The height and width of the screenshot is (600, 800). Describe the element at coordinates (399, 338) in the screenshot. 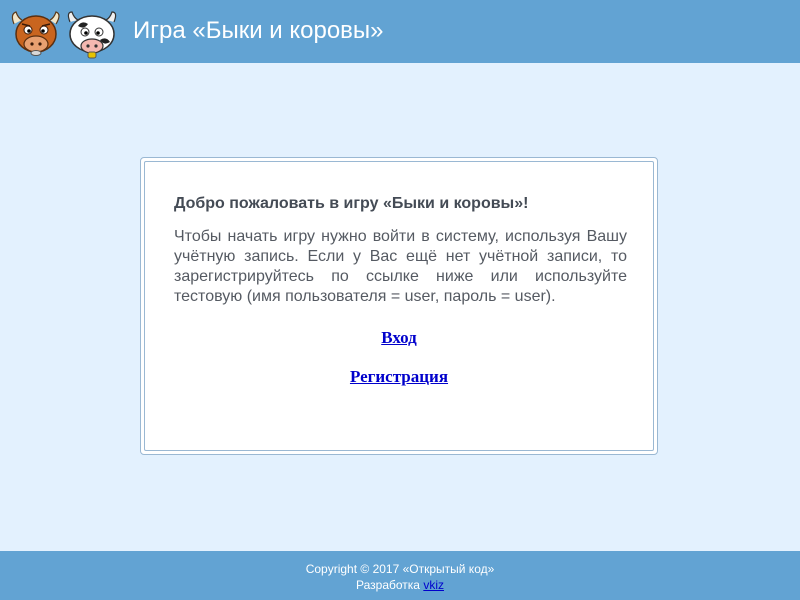

I see `login-link: Вход` at that location.